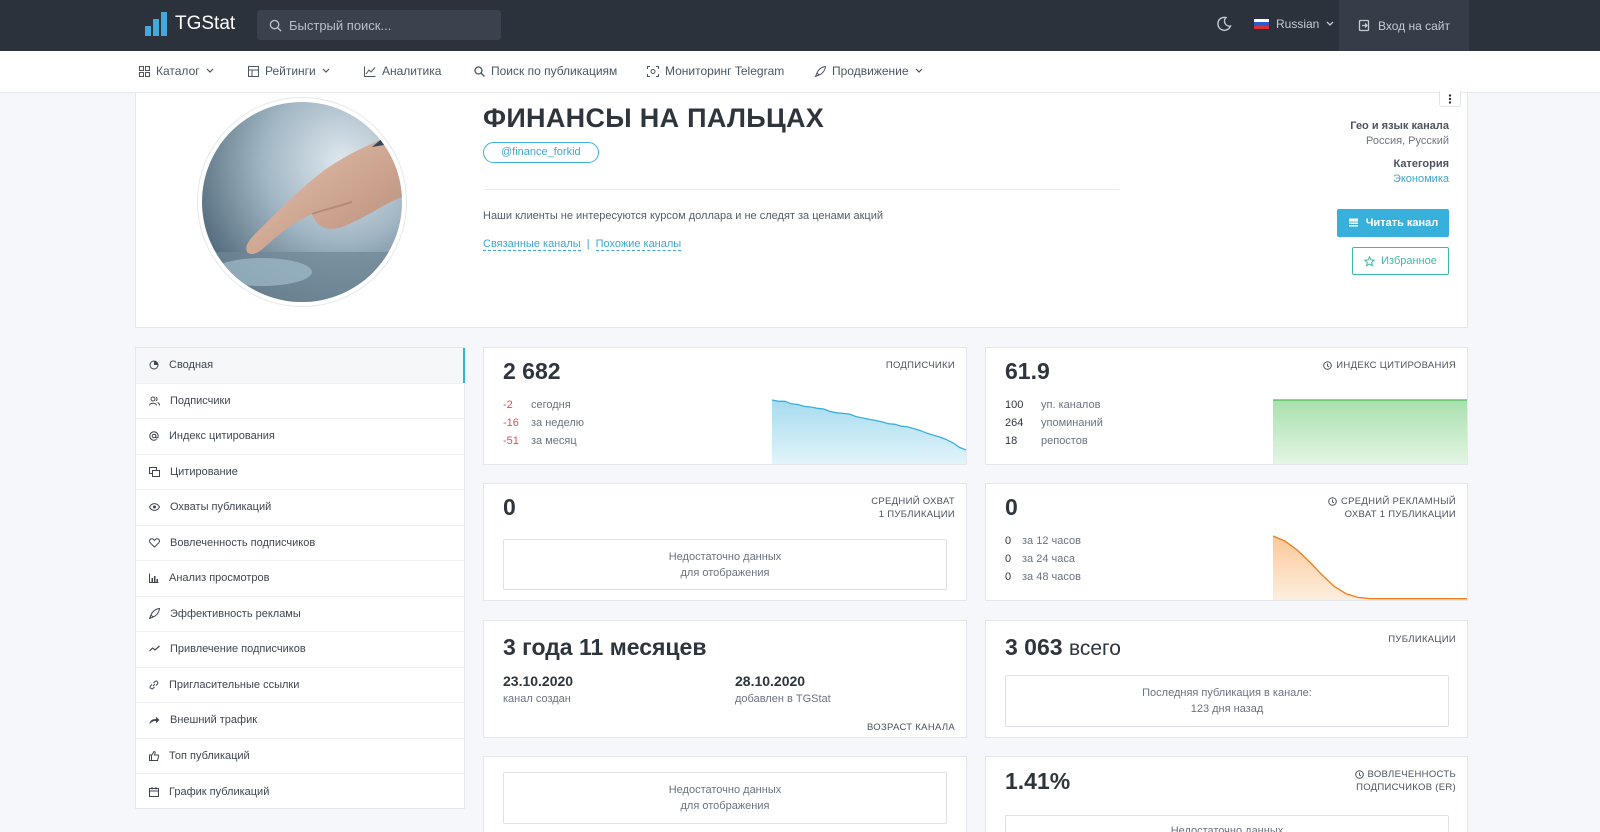 This screenshot has height=832, width=1600. What do you see at coordinates (916, 514) in the screenshot?
I see `avg-reach-label-line2: 1 ПУБЛИКАЦИИ` at bounding box center [916, 514].